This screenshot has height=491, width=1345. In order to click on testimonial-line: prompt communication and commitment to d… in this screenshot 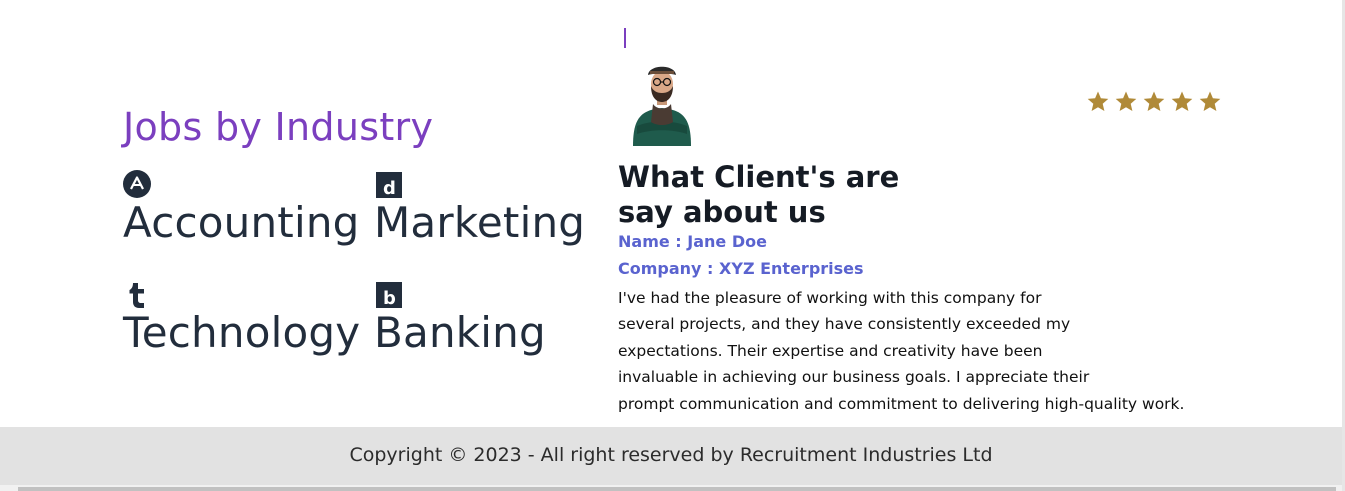, I will do `click(901, 403)`.